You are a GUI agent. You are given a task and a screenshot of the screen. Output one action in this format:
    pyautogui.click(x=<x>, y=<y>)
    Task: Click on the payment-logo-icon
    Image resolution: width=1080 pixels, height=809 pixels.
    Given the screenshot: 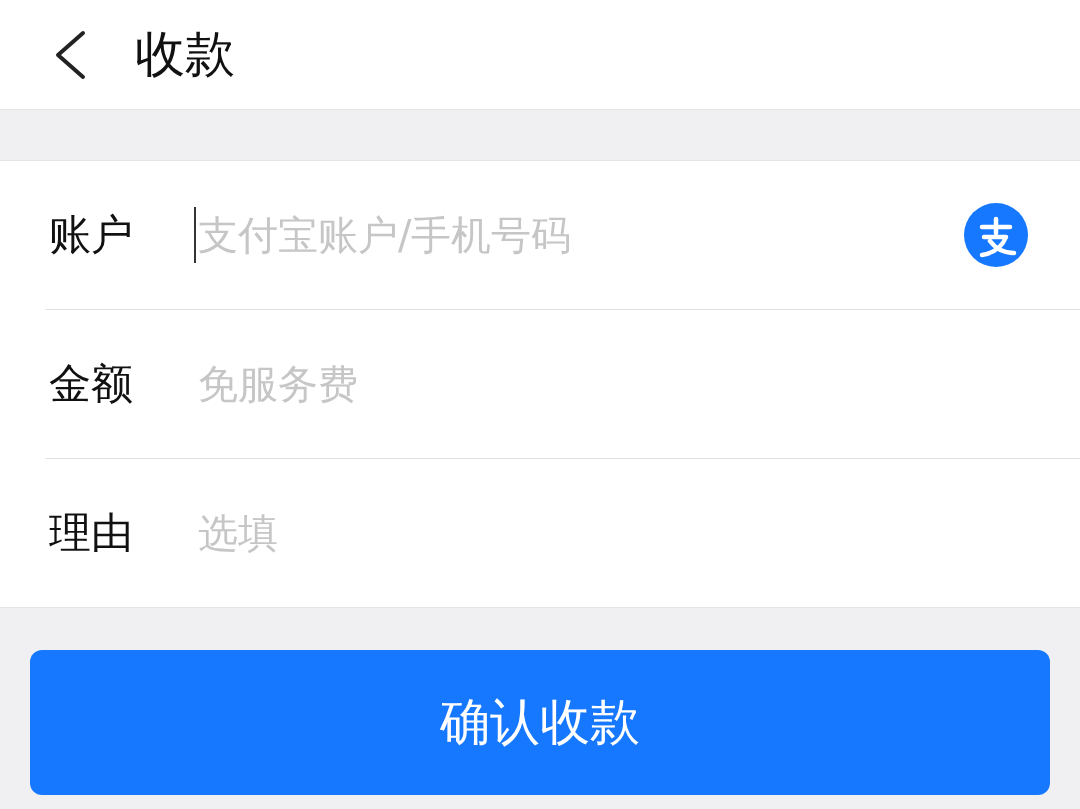 What is the action you would take?
    pyautogui.click(x=996, y=235)
    